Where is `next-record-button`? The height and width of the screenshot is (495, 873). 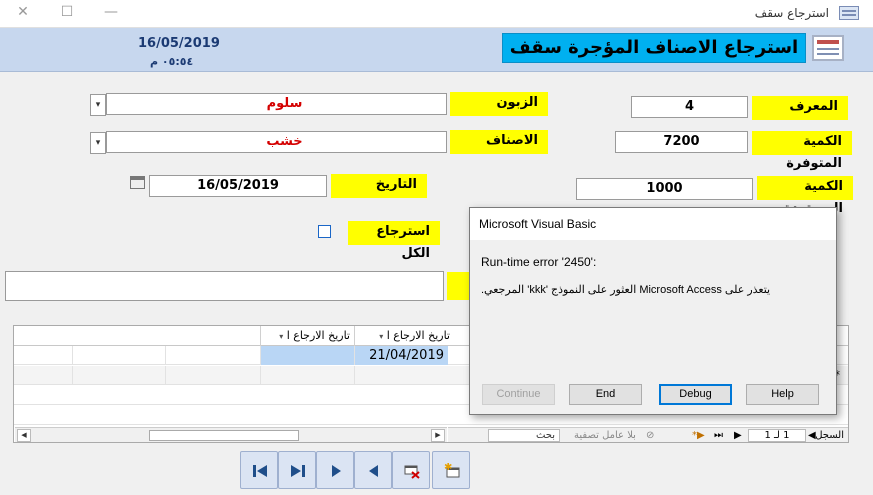 next-record-button is located at coordinates (335, 470).